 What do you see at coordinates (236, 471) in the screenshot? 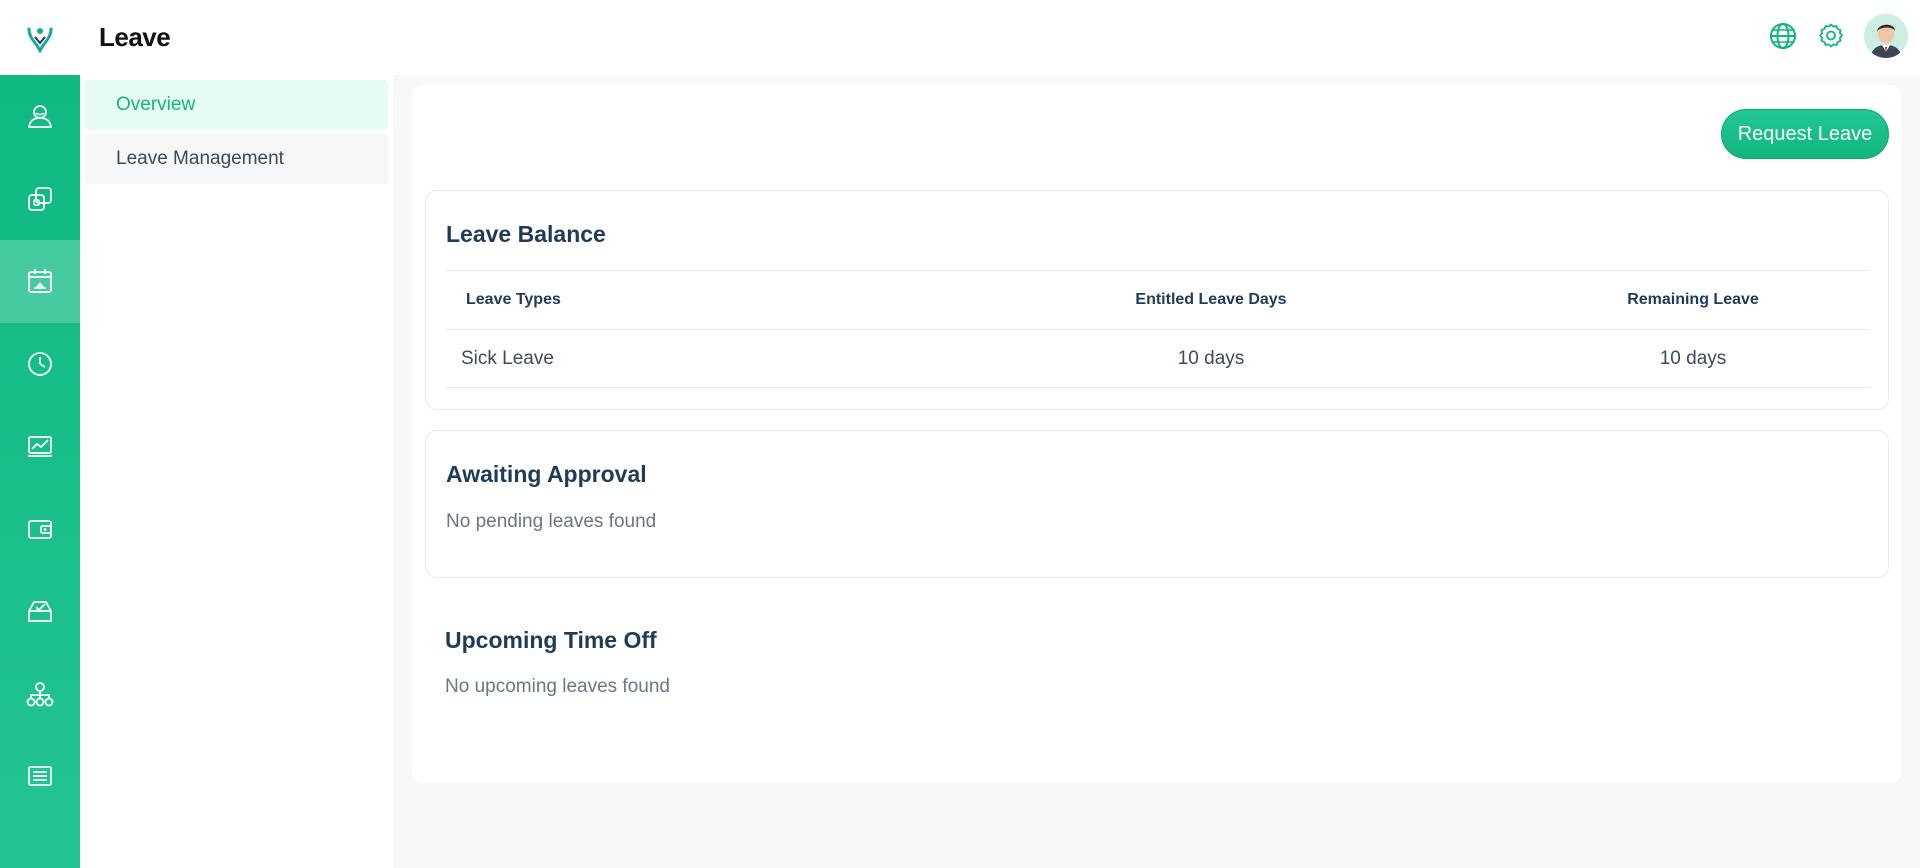
I see `leave-subnav: Overview Leave Management` at bounding box center [236, 471].